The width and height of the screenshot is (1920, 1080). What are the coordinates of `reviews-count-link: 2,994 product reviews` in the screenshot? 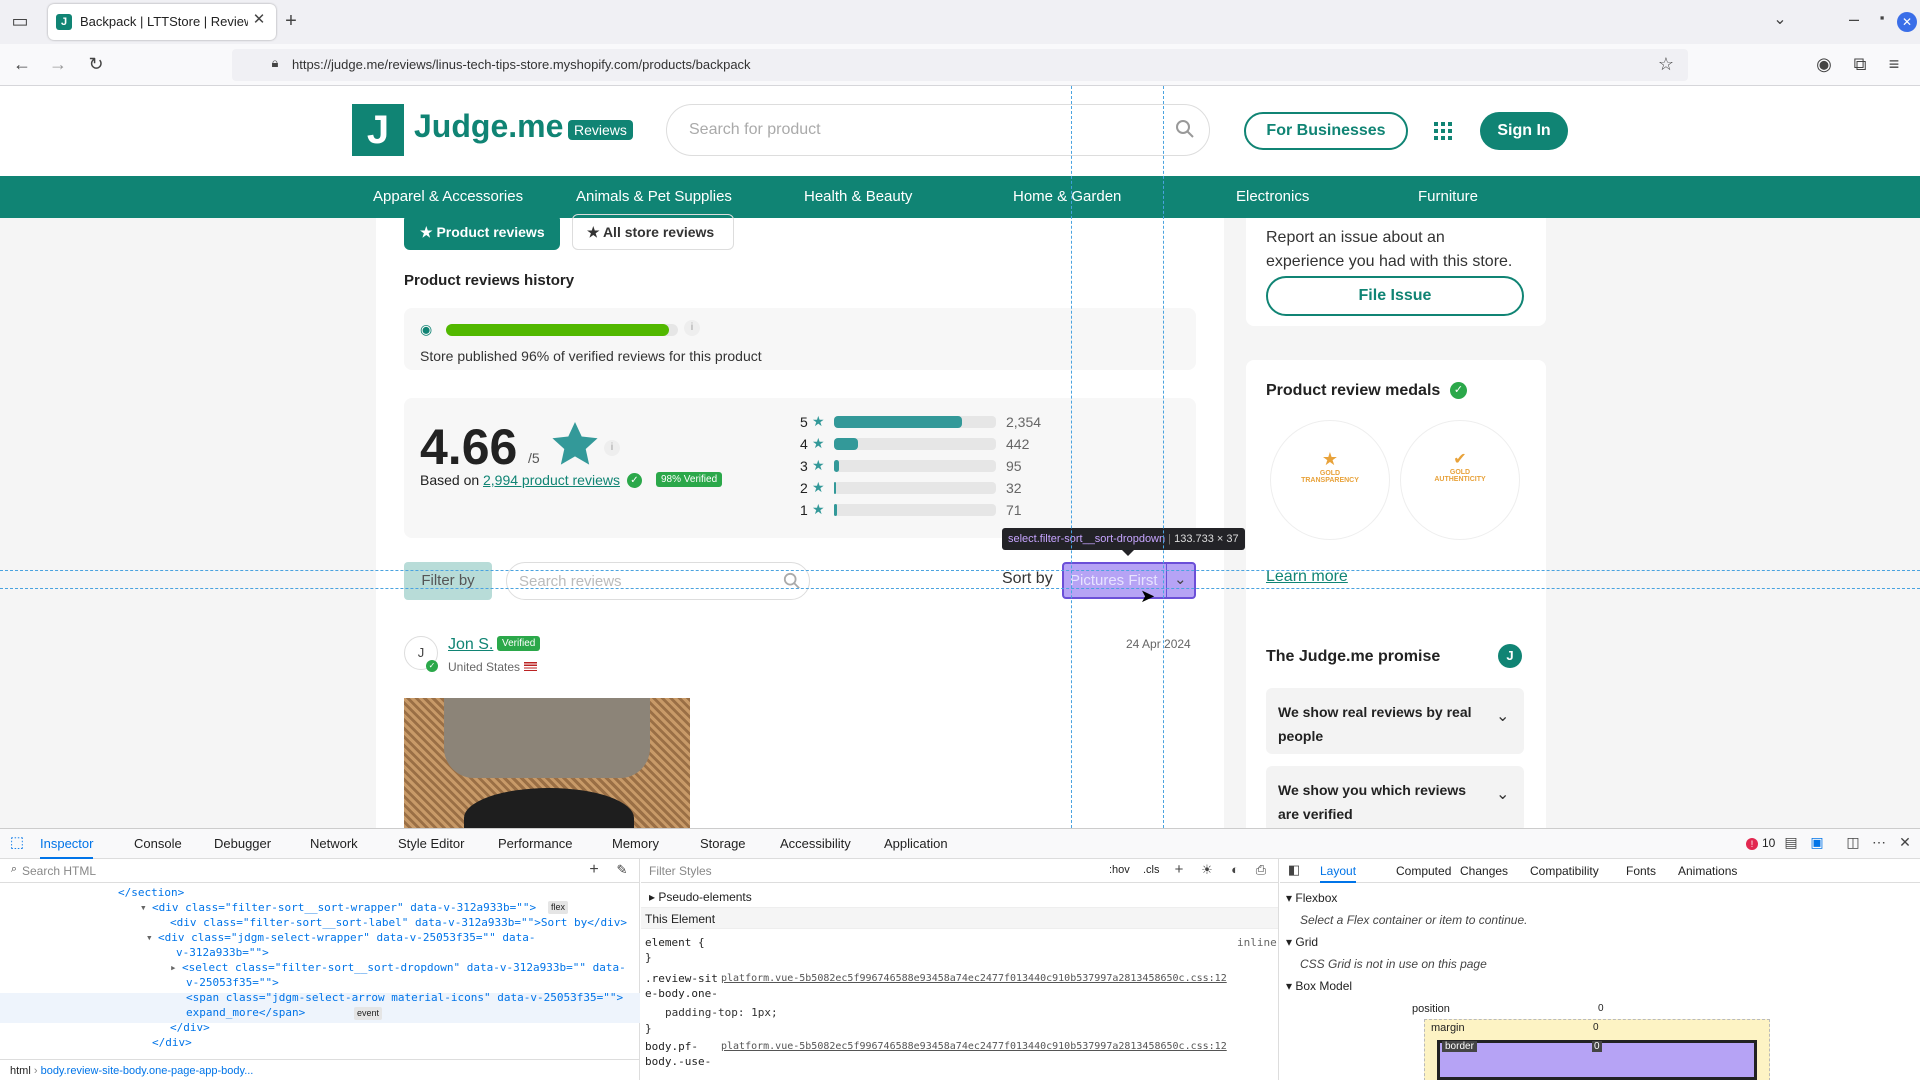 It's located at (551, 480).